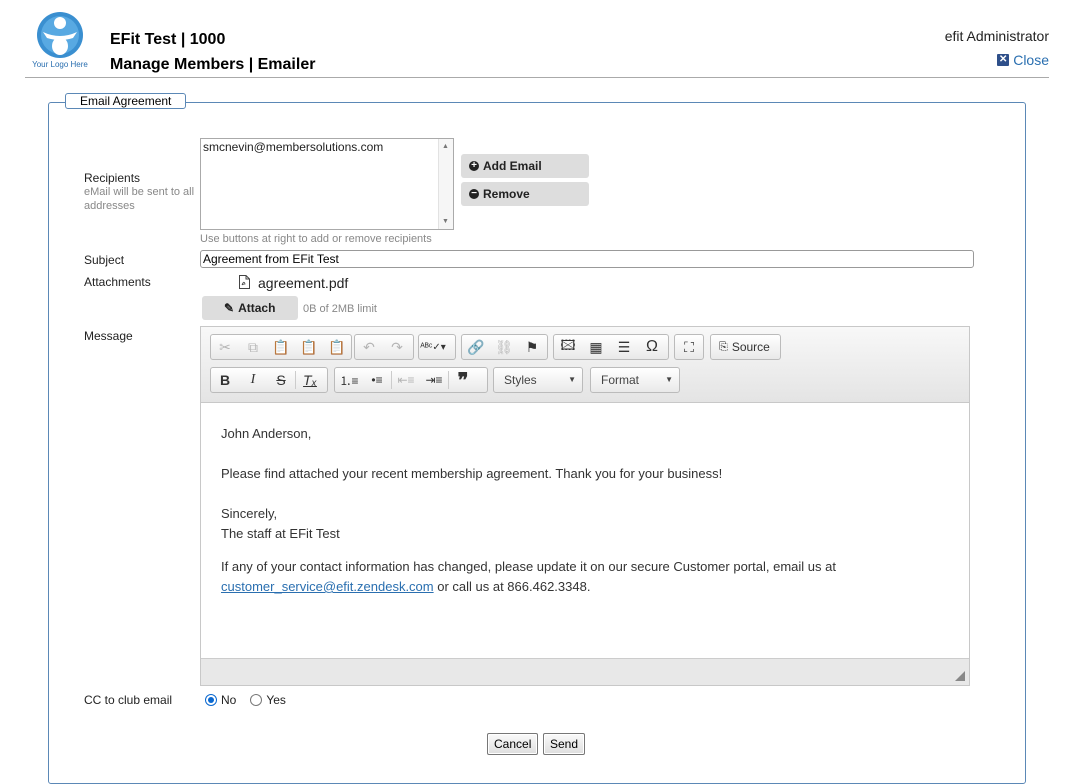 This screenshot has width=1072, height=784. Describe the element at coordinates (253, 347) in the screenshot. I see `copy-icon: ⧉` at that location.